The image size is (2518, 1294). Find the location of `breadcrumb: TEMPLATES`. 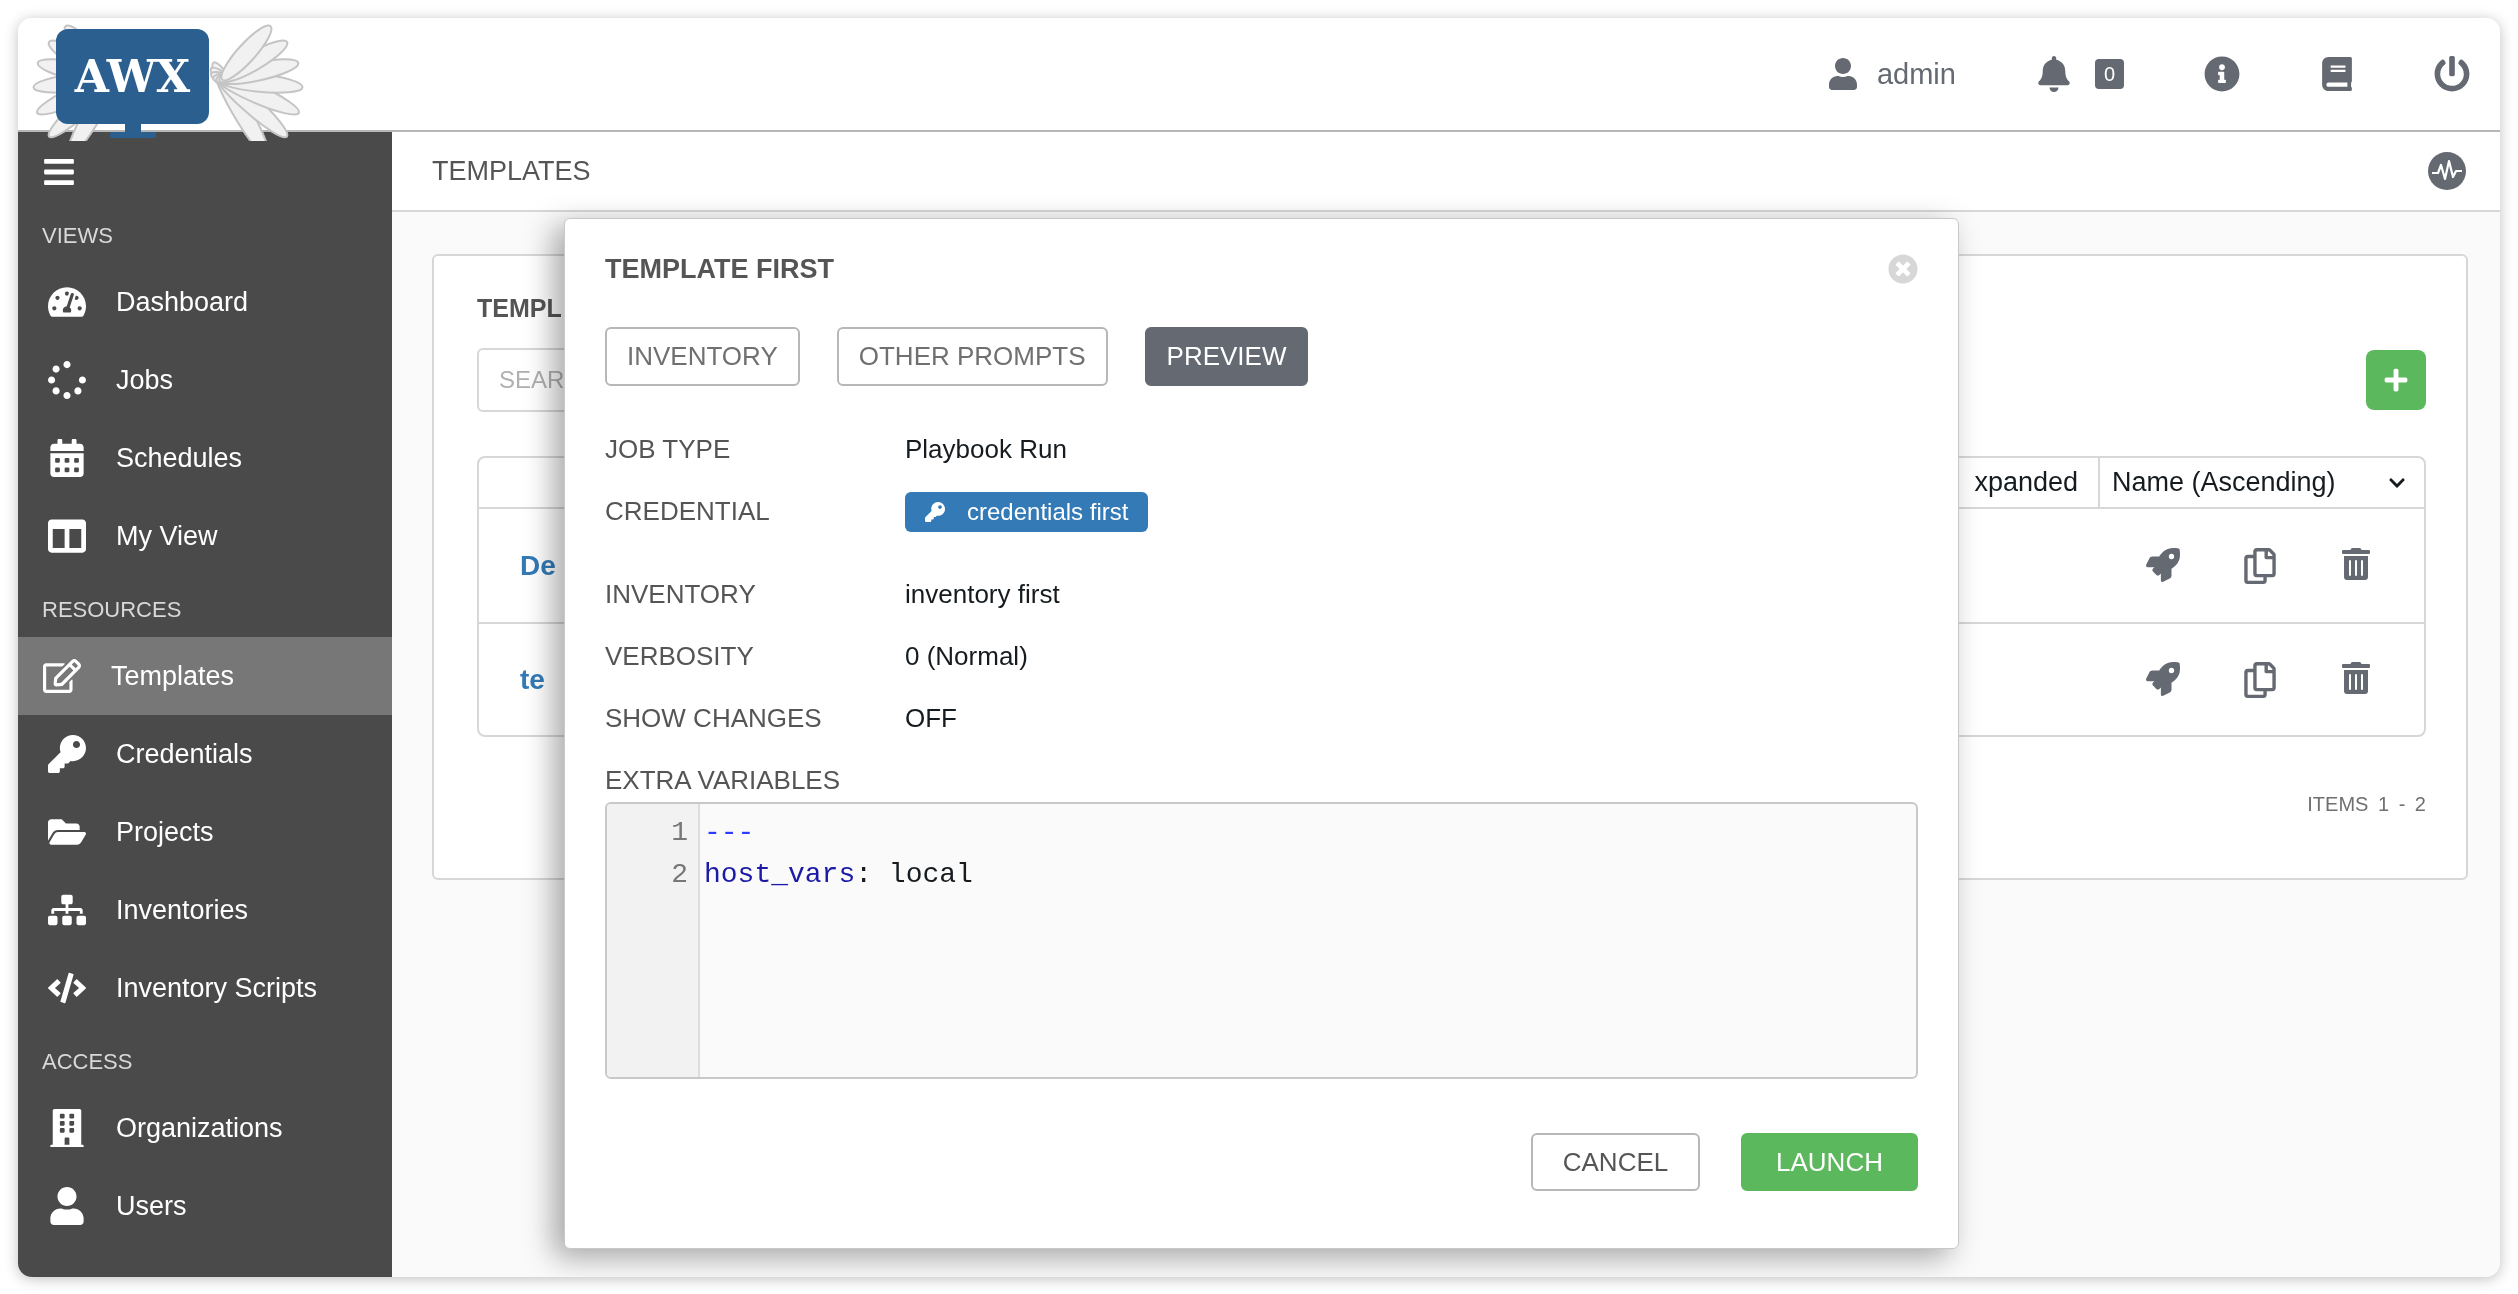

breadcrumb: TEMPLATES is located at coordinates (511, 171).